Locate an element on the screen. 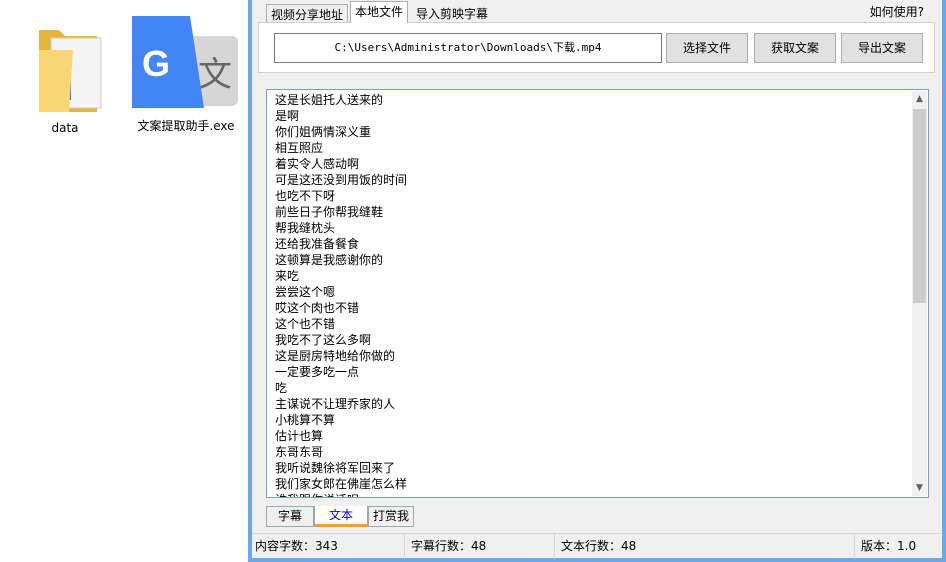 The image size is (946, 562). transcript-line: 这是长姐托人送来的 is located at coordinates (329, 100).